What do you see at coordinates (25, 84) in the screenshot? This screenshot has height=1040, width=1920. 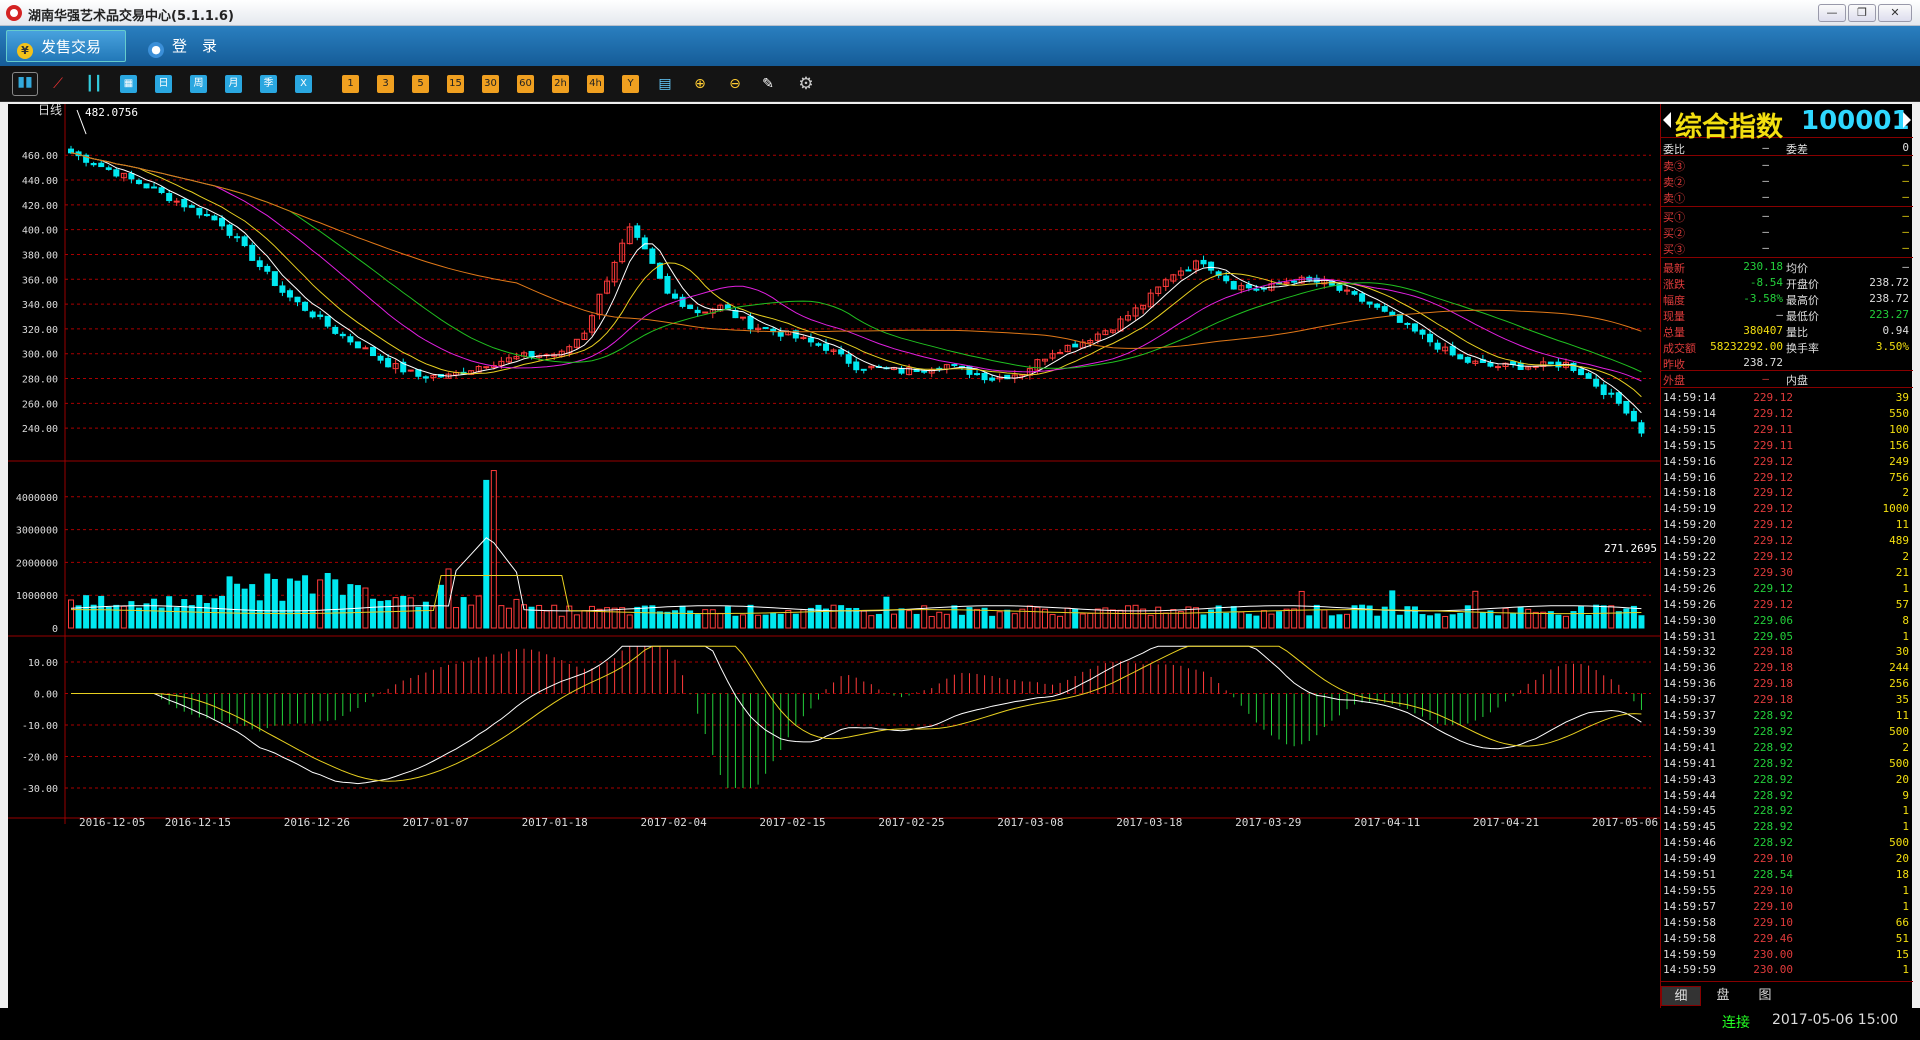 I see `kline-chart-icon: ▮▮` at bounding box center [25, 84].